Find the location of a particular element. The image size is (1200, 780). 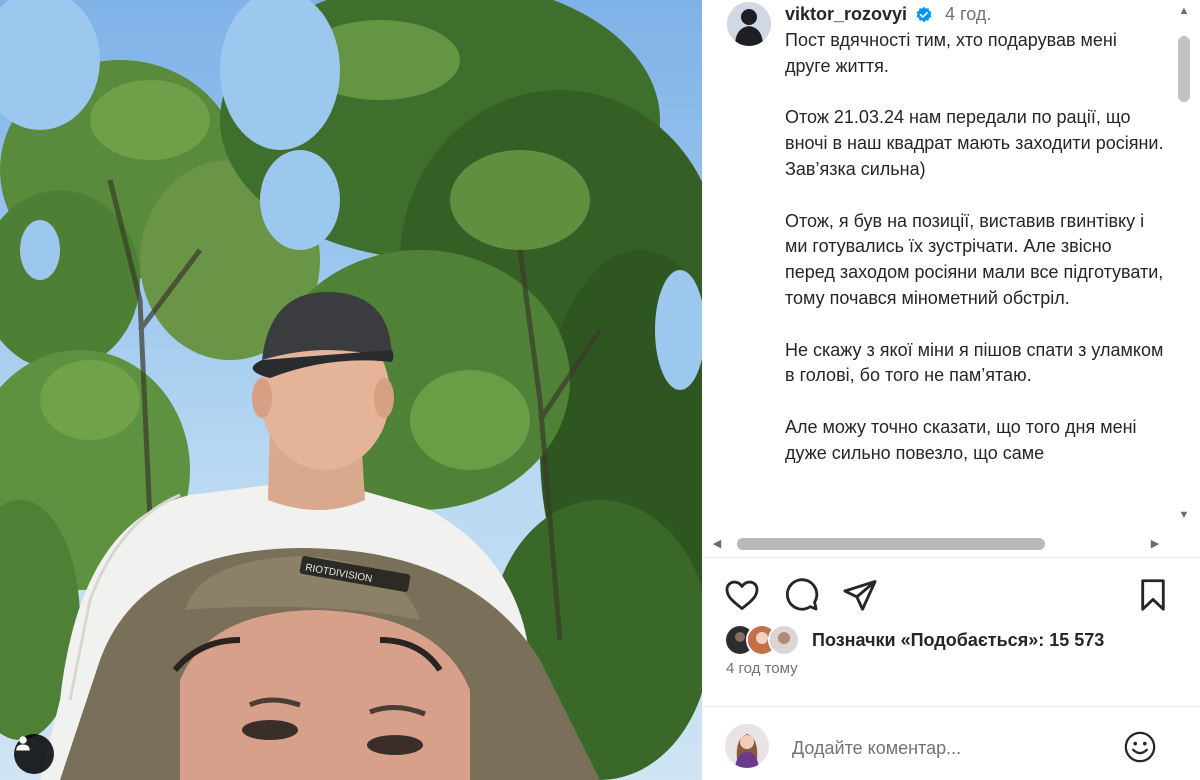

emoji-button is located at coordinates (1140, 747).